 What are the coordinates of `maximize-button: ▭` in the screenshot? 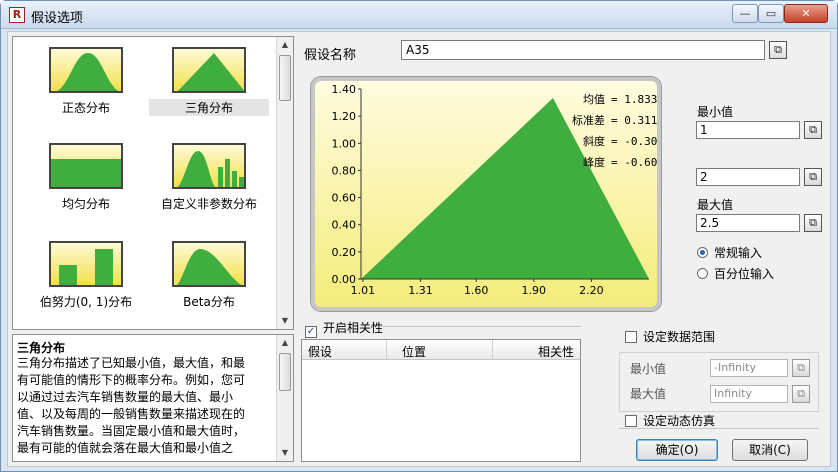 It's located at (771, 13).